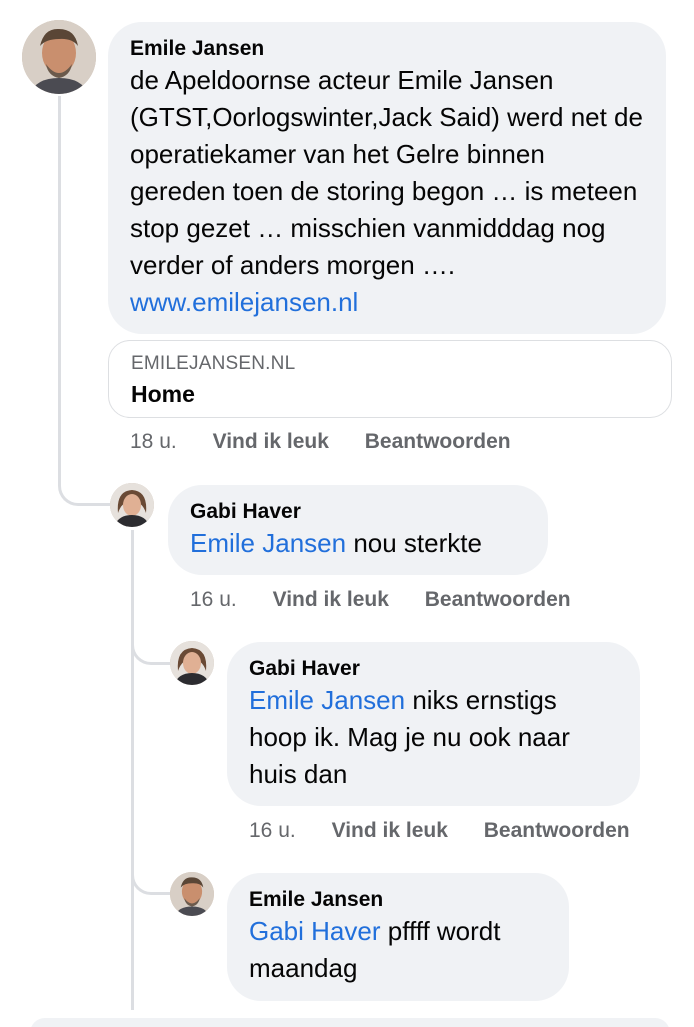 The height and width of the screenshot is (1027, 694). Describe the element at coordinates (132, 770) in the screenshot. I see `thread-line-replies` at that location.